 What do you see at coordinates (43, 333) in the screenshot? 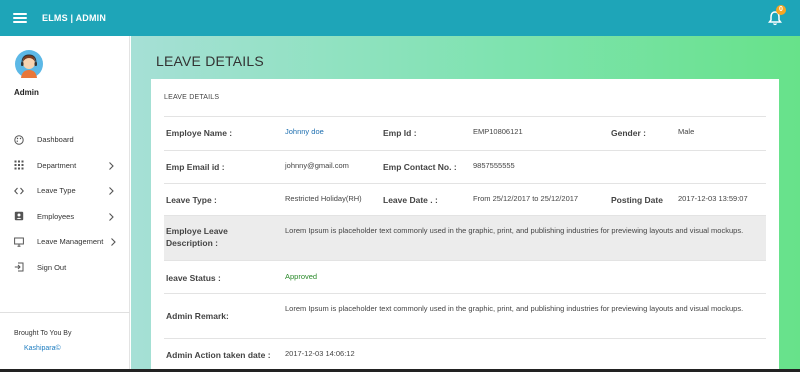
I see `sidebar-footer-text: Brought To You By` at bounding box center [43, 333].